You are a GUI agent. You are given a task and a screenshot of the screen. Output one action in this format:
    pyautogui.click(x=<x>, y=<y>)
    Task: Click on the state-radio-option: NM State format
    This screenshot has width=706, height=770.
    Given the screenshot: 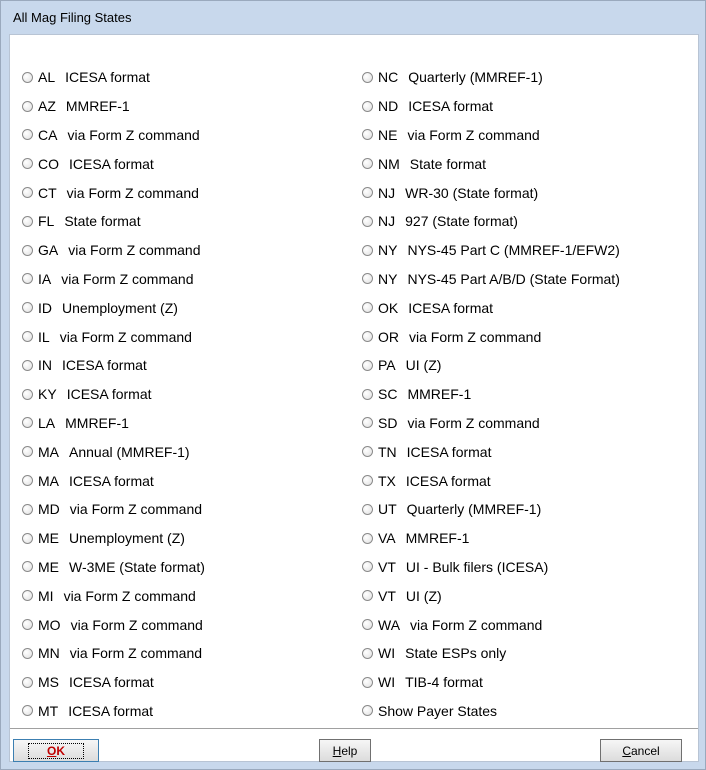 What is the action you would take?
    pyautogui.click(x=527, y=163)
    